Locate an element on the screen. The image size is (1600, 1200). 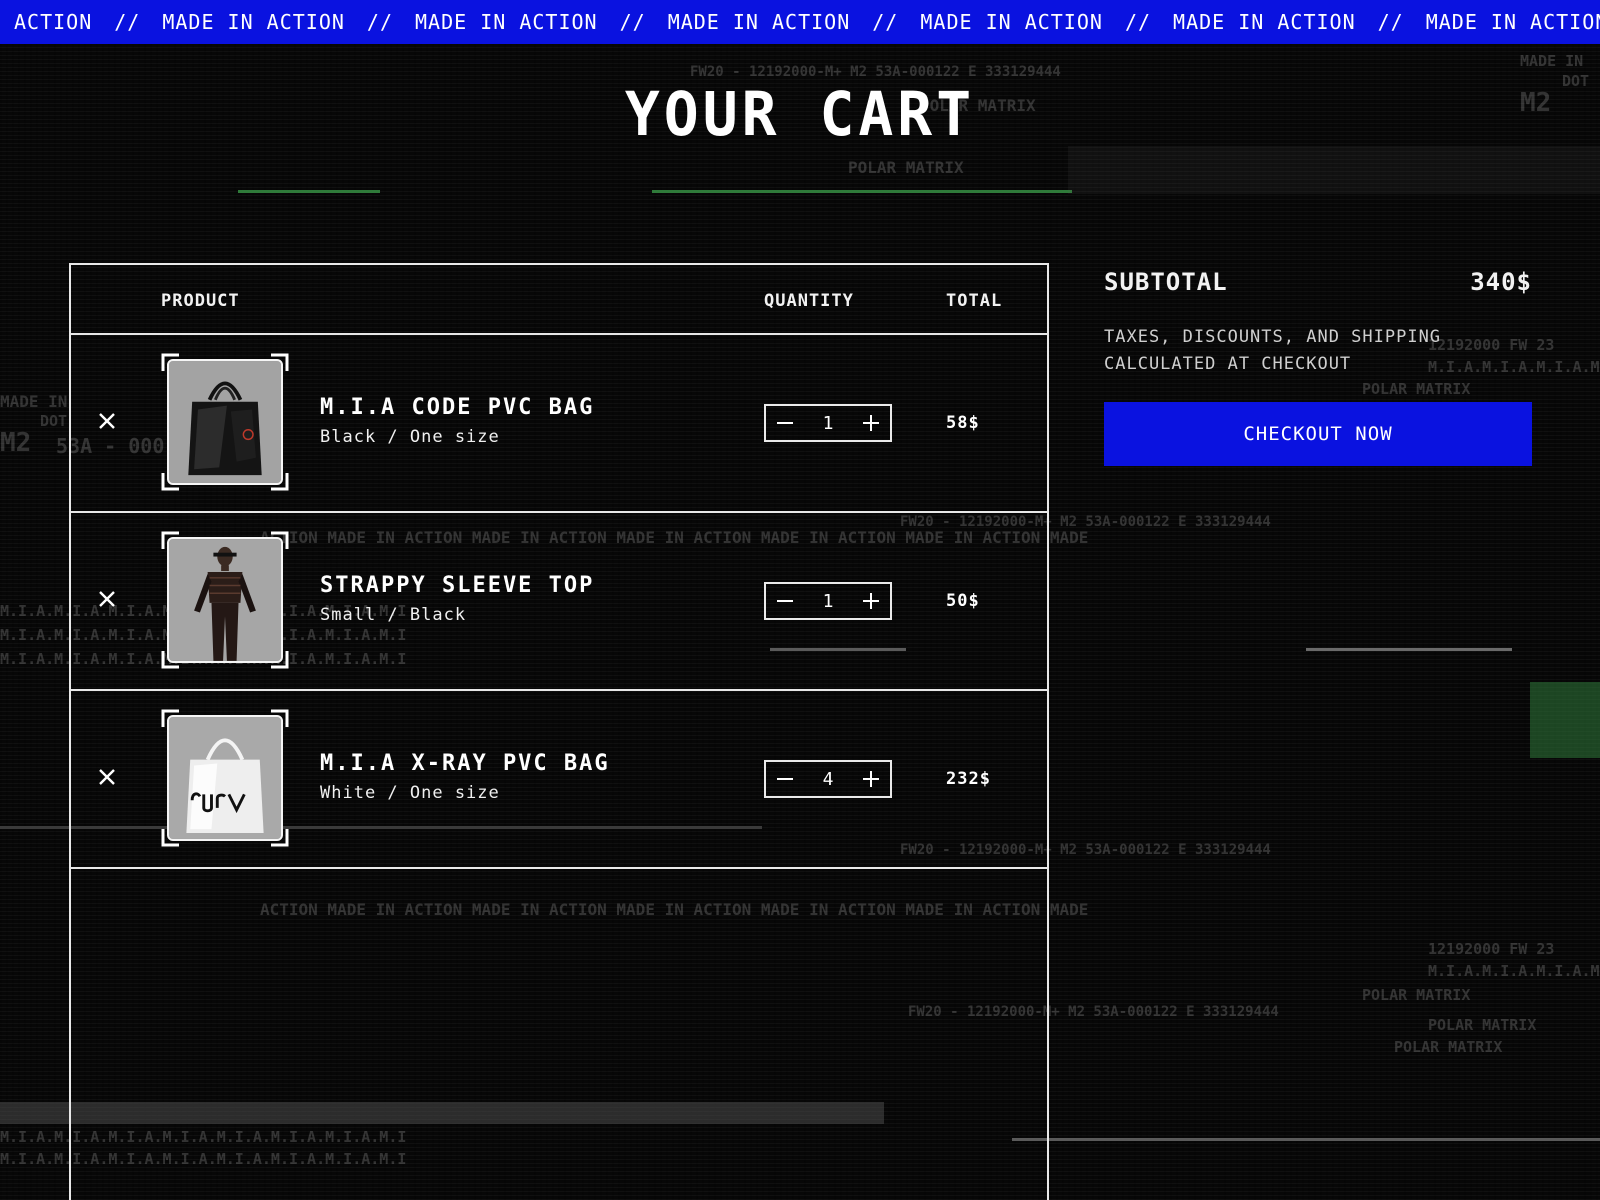
line-total: 50$ is located at coordinates (963, 601).